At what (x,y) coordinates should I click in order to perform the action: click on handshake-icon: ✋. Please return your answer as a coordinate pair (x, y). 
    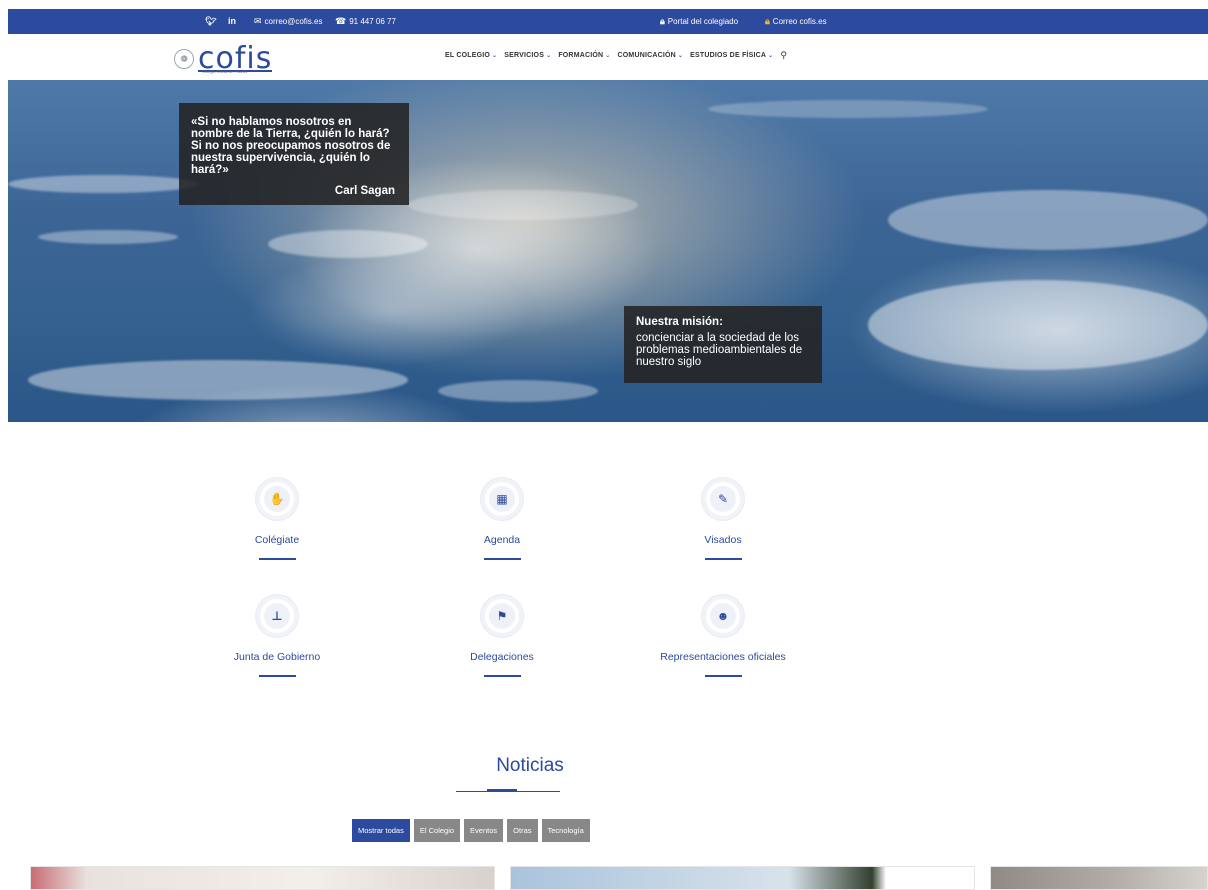
    Looking at the image, I should click on (277, 499).